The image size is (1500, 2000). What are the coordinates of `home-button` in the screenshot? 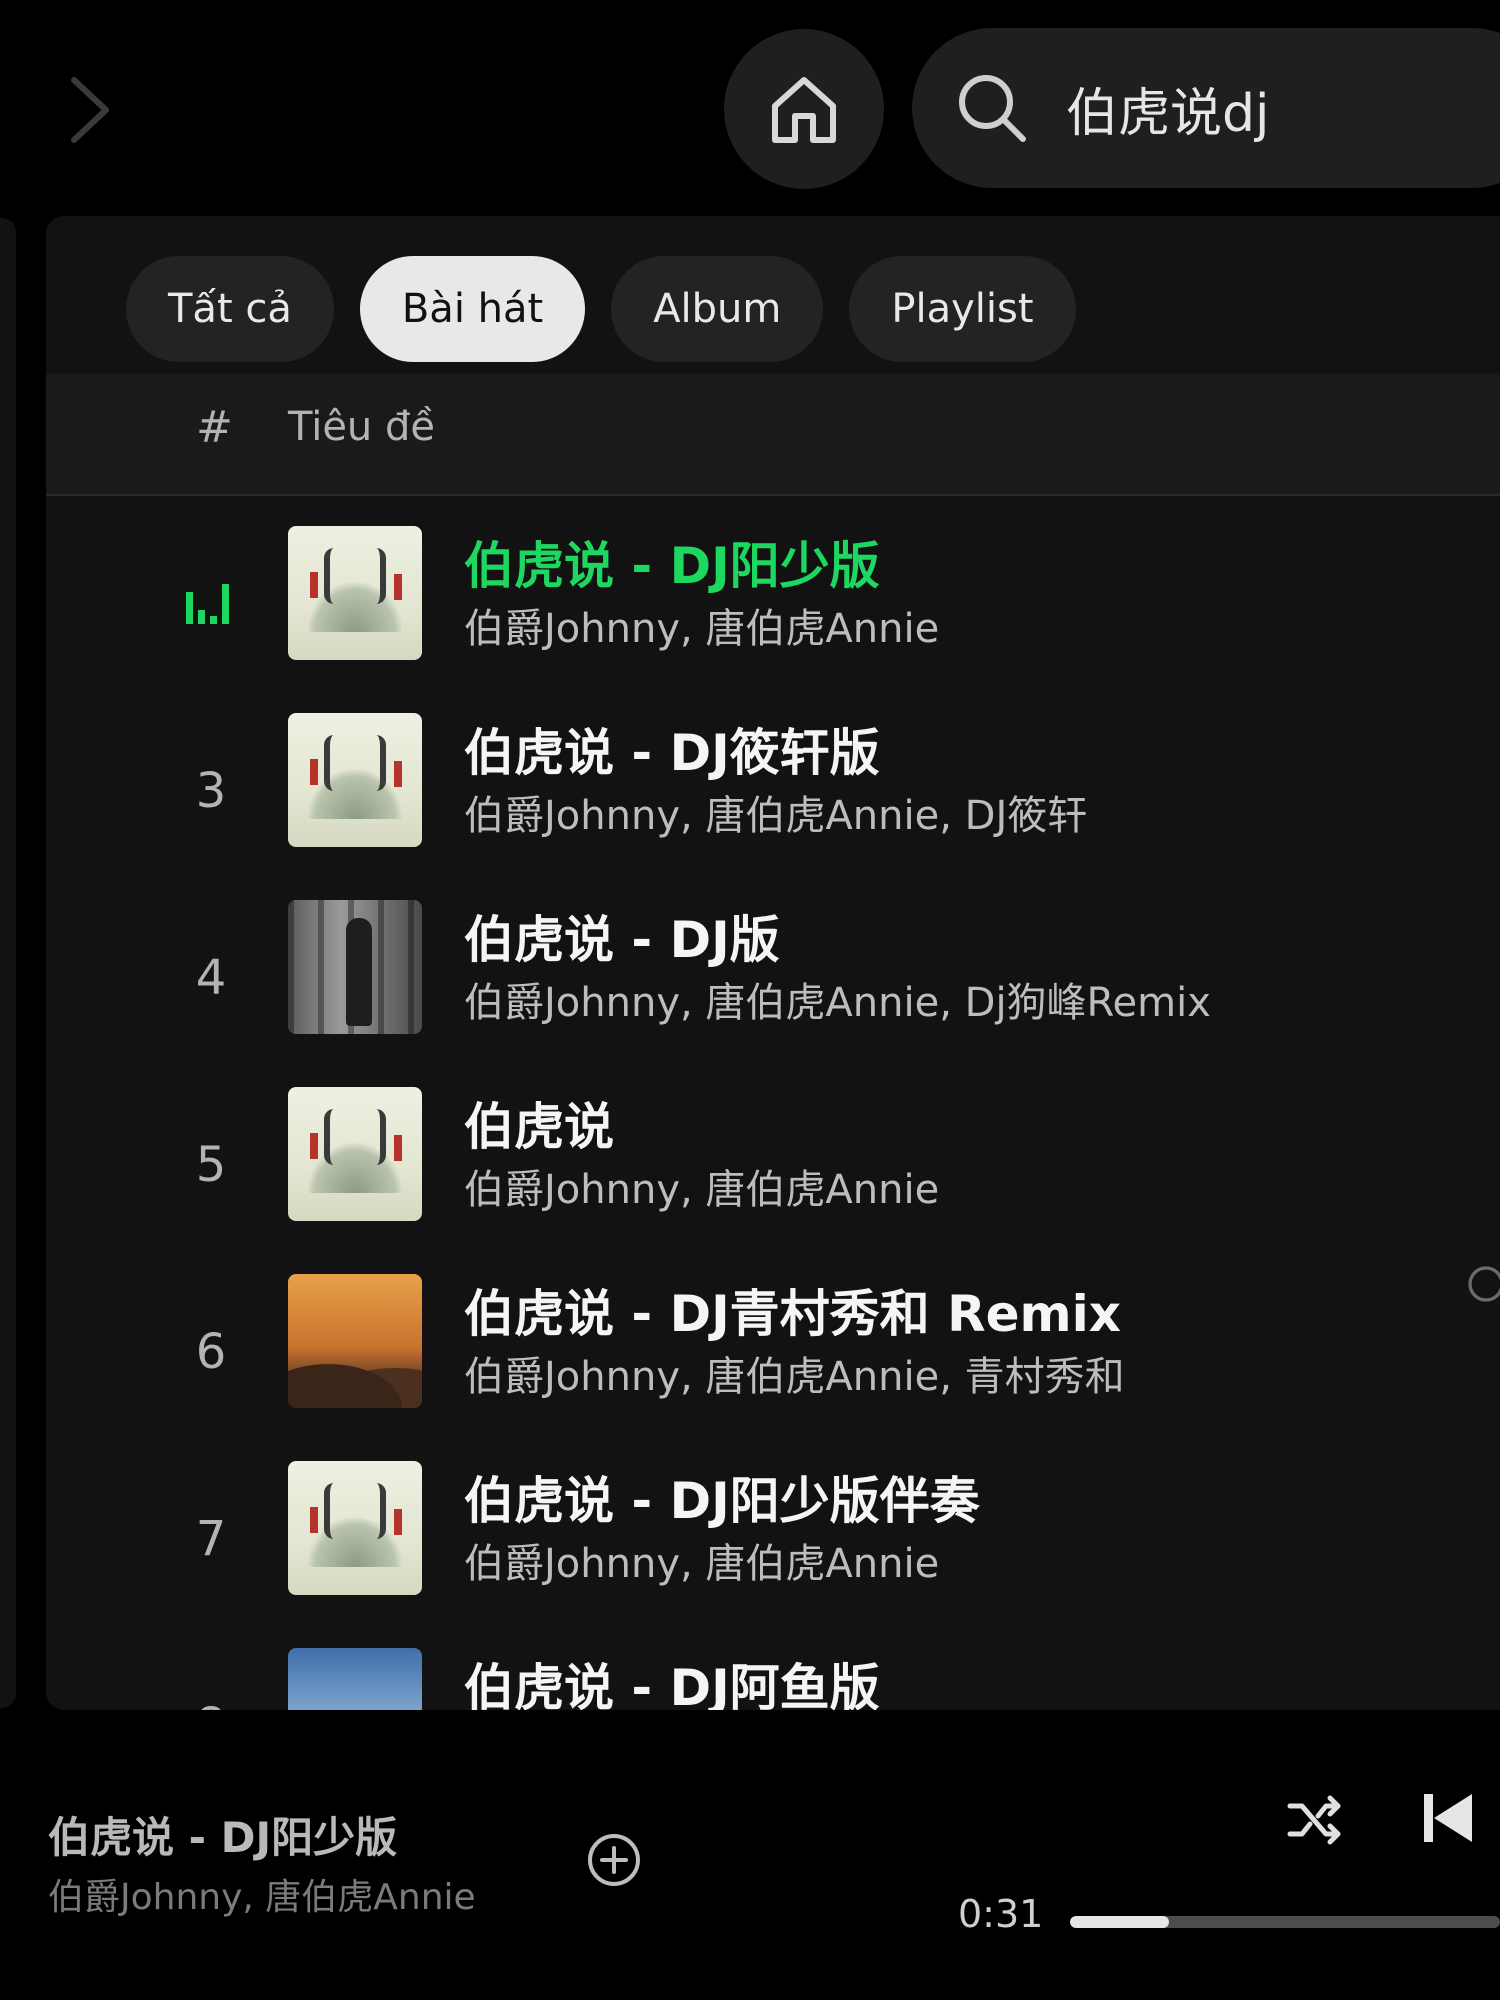 It's located at (804, 109).